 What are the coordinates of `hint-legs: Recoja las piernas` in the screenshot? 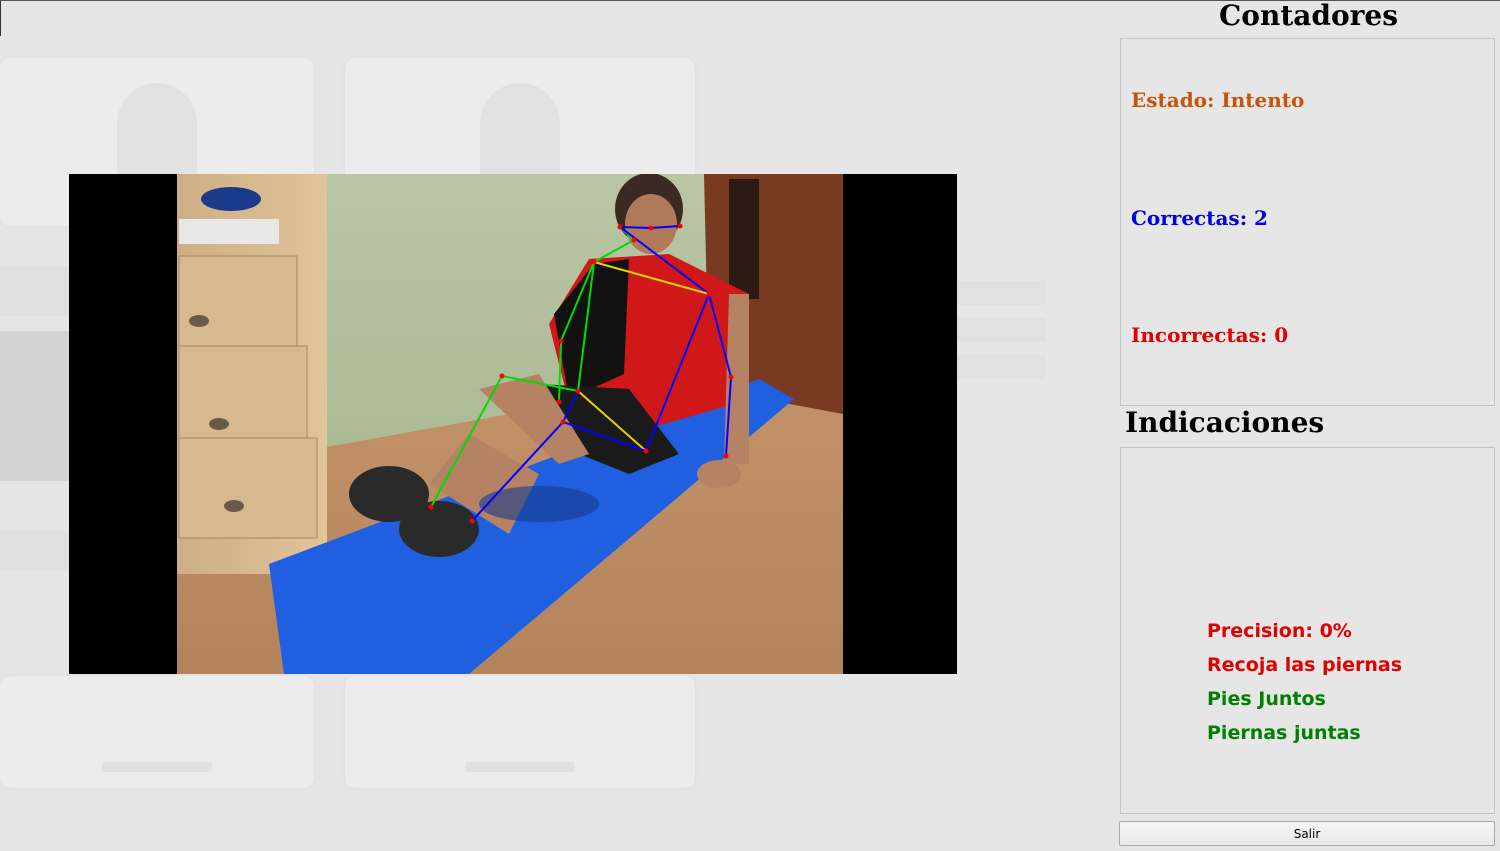 It's located at (1305, 665).